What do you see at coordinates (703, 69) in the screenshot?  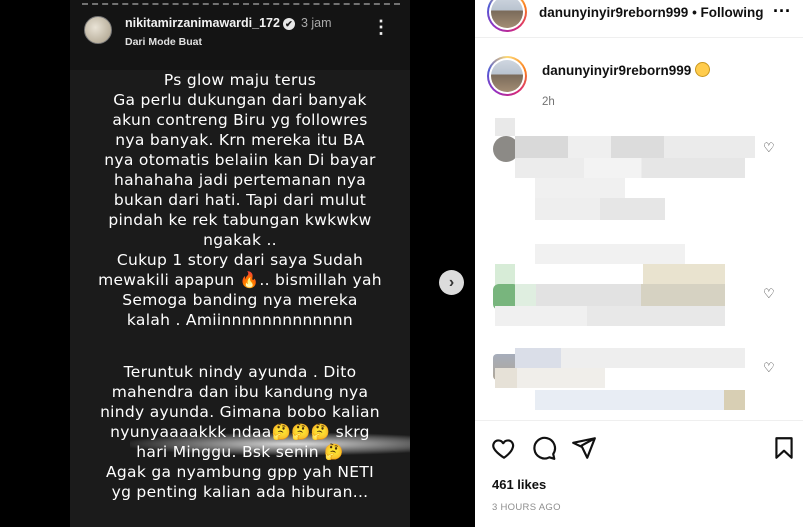 I see `grinning-squint-emoji-icon` at bounding box center [703, 69].